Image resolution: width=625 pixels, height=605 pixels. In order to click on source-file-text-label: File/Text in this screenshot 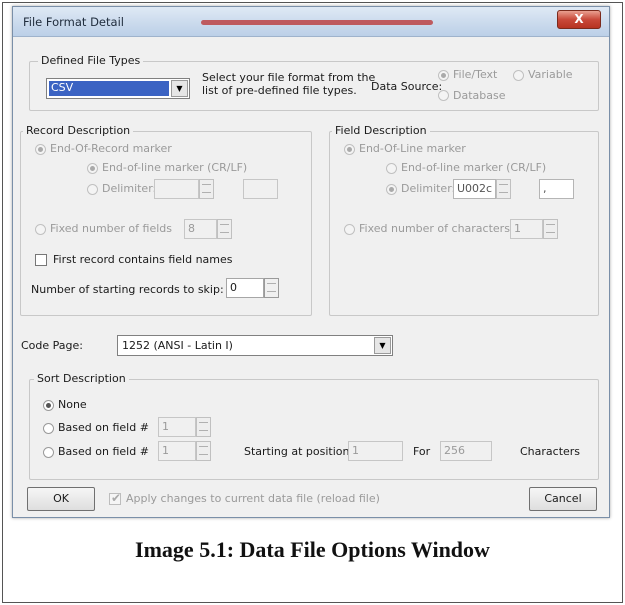, I will do `click(475, 74)`.